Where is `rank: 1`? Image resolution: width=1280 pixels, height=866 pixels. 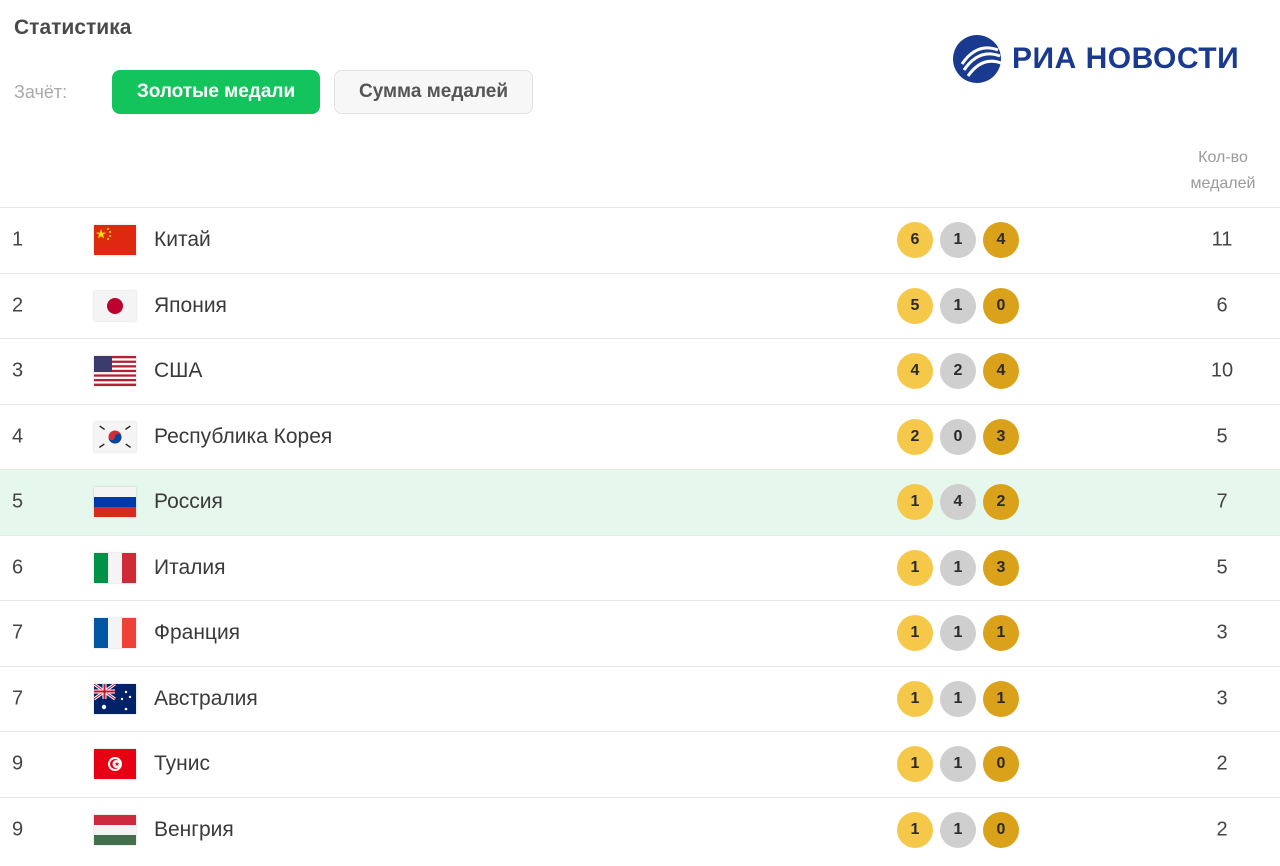
rank: 1 is located at coordinates (18, 239).